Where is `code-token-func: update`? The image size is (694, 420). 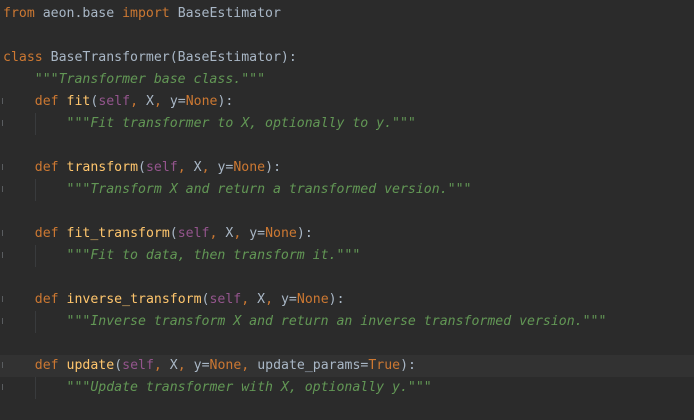 code-token-func: update is located at coordinates (90, 365).